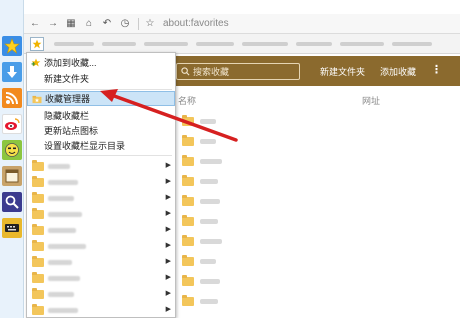 This screenshot has height=318, width=460. I want to click on menu-item-hide-favorites-bar: 隐藏收藏栏, so click(101, 115).